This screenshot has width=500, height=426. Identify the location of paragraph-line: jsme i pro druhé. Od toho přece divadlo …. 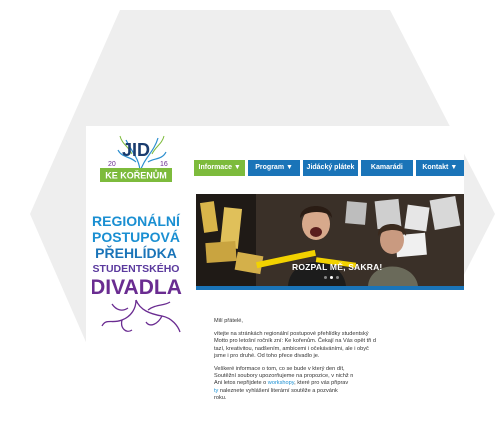
(267, 355).